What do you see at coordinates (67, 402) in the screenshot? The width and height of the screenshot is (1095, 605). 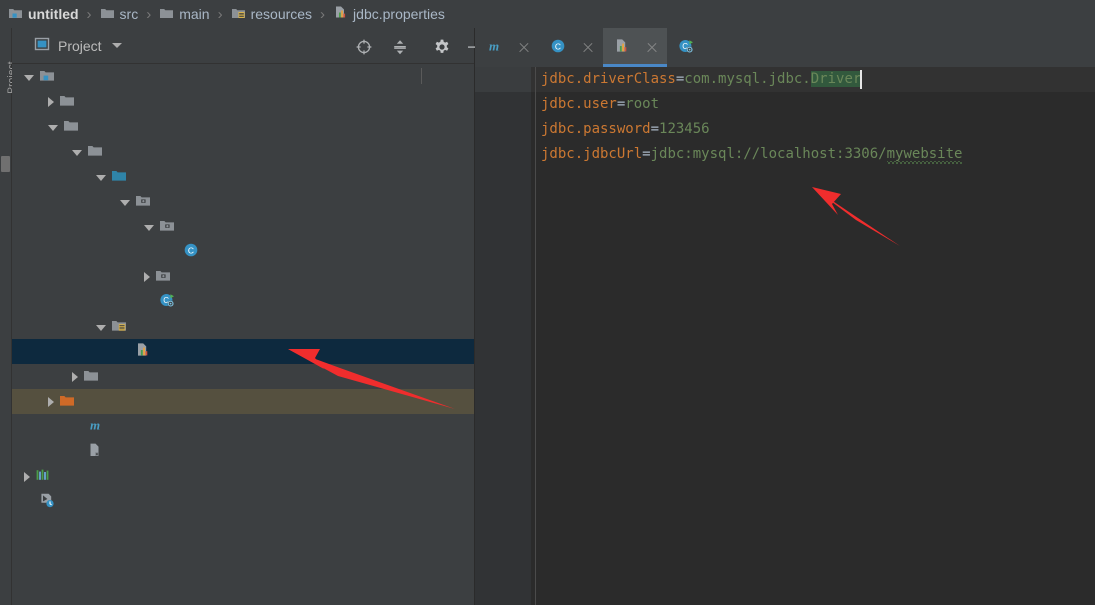 I see `excluded-folder-icon` at bounding box center [67, 402].